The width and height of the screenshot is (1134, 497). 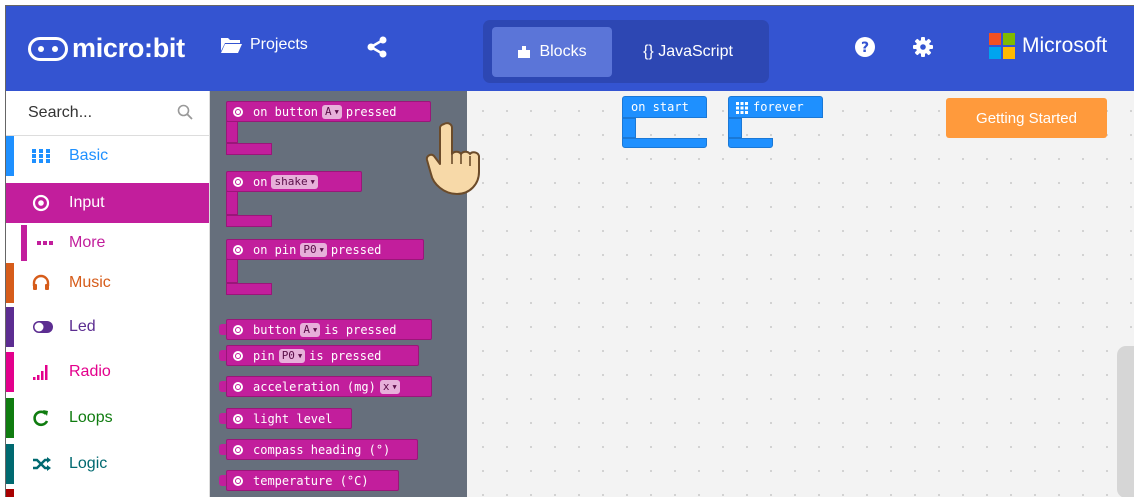 I want to click on category-input: Input, so click(x=107, y=203).